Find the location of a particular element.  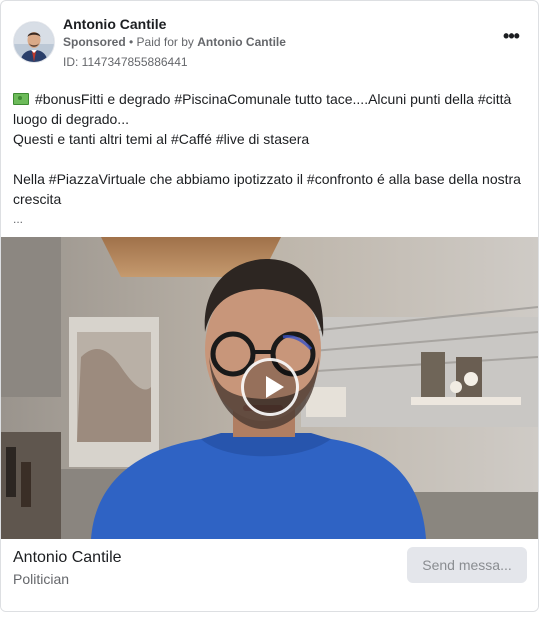

author-avatar is located at coordinates (34, 42).